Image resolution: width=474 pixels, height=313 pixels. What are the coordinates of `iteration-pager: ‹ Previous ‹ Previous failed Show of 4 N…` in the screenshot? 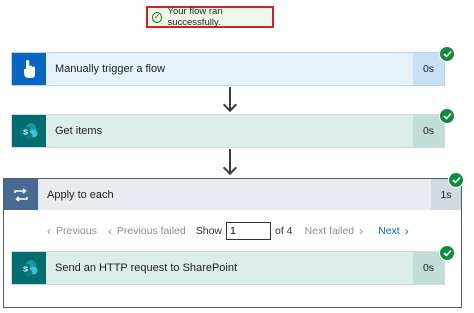 It's located at (232, 231).